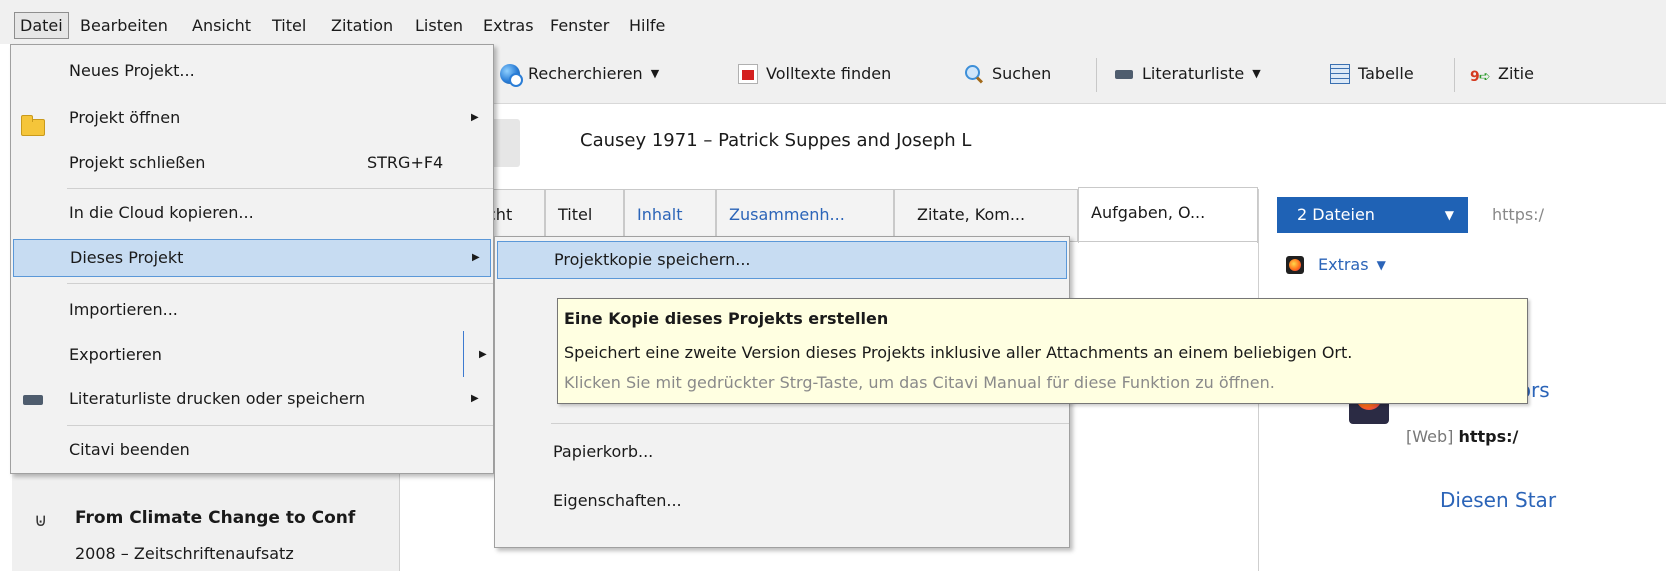 This screenshot has height=571, width=1666. Describe the element at coordinates (1518, 214) in the screenshot. I see `location-url: https:/` at that location.